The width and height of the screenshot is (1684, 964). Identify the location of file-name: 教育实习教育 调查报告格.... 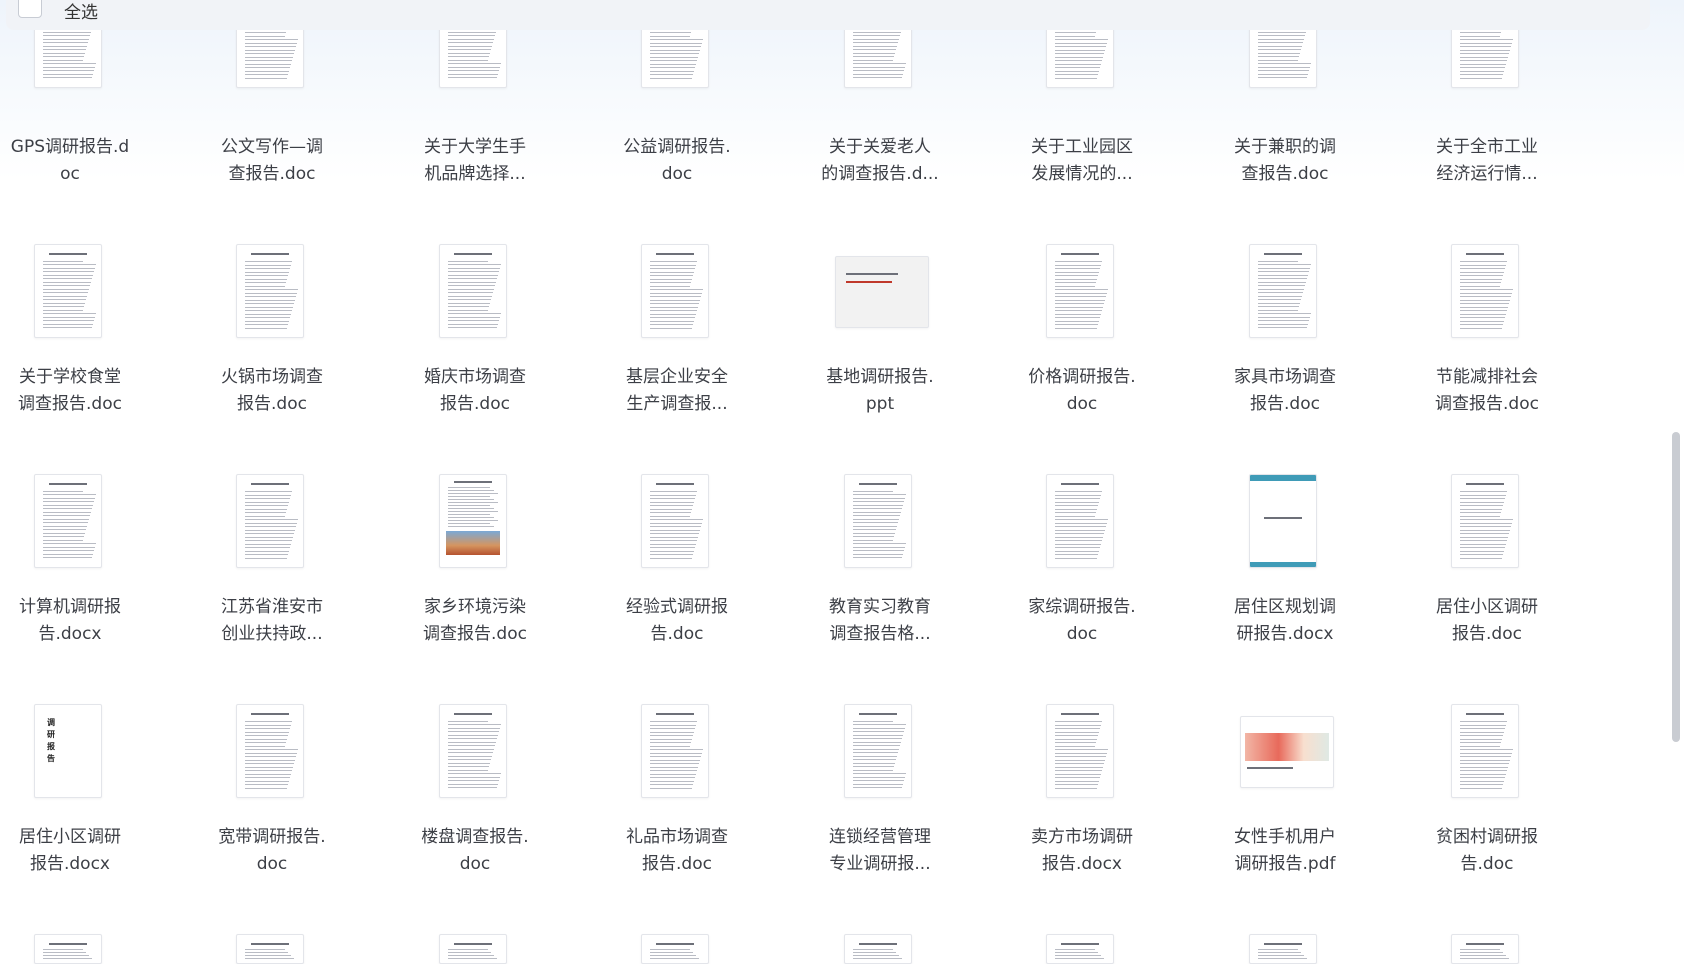
(880, 621).